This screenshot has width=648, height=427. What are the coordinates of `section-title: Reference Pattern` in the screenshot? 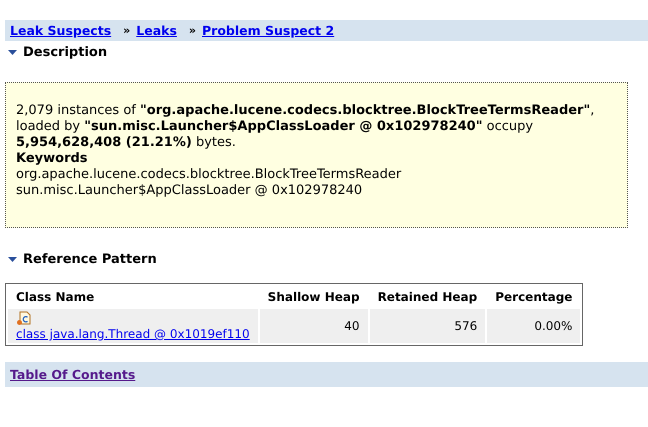 It's located at (90, 259).